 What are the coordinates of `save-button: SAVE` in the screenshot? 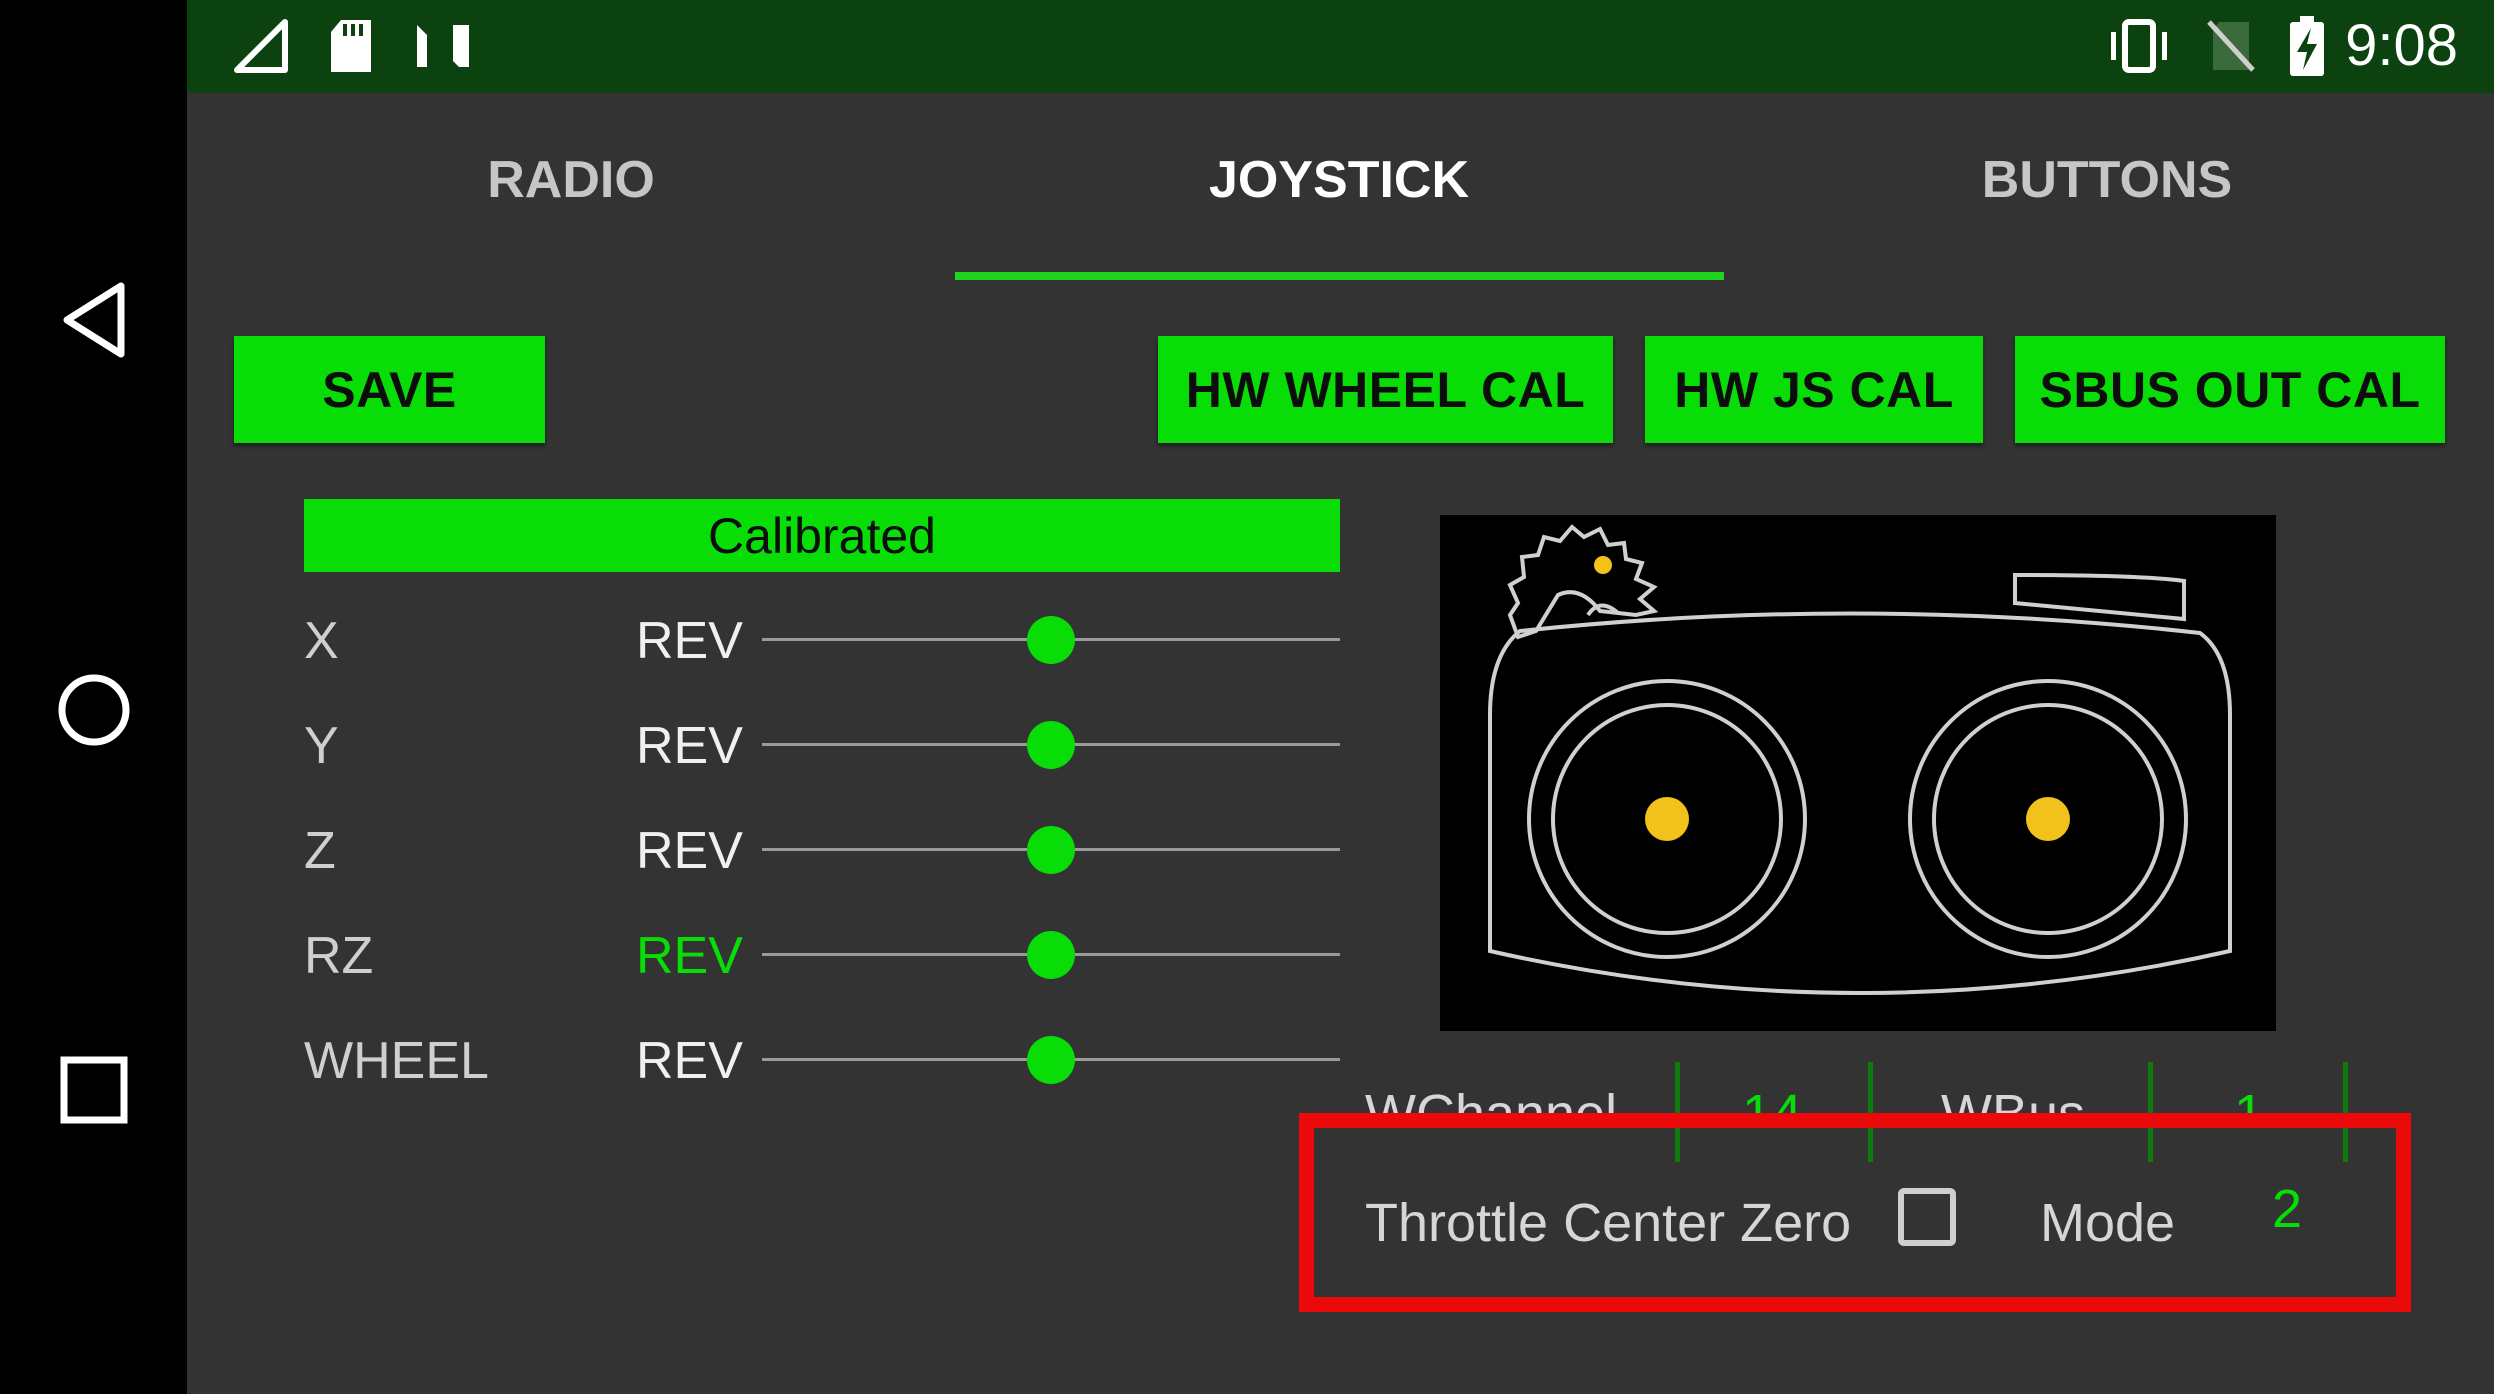 It's located at (389, 389).